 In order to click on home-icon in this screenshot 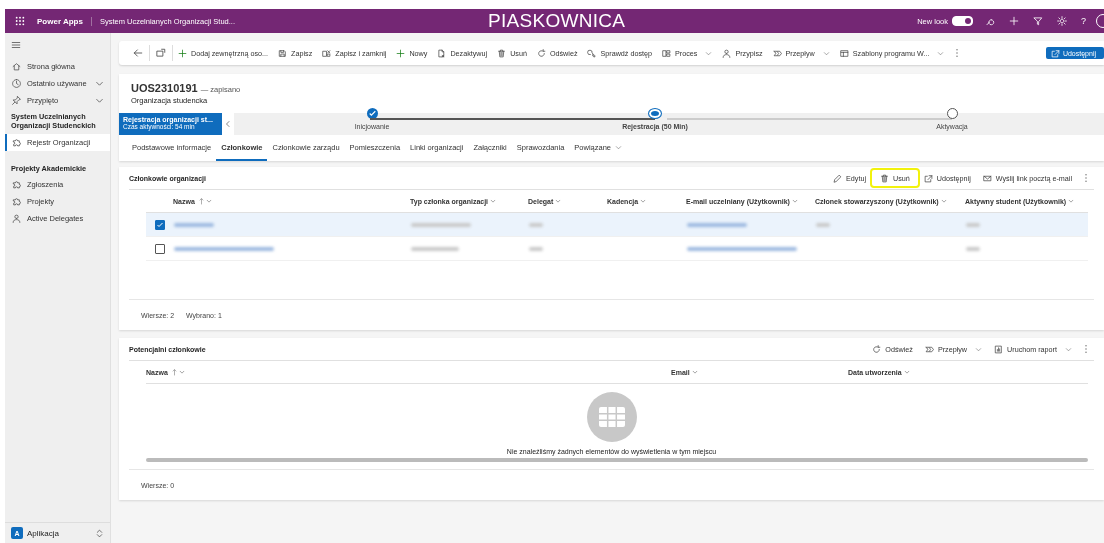, I will do `click(16, 66)`.